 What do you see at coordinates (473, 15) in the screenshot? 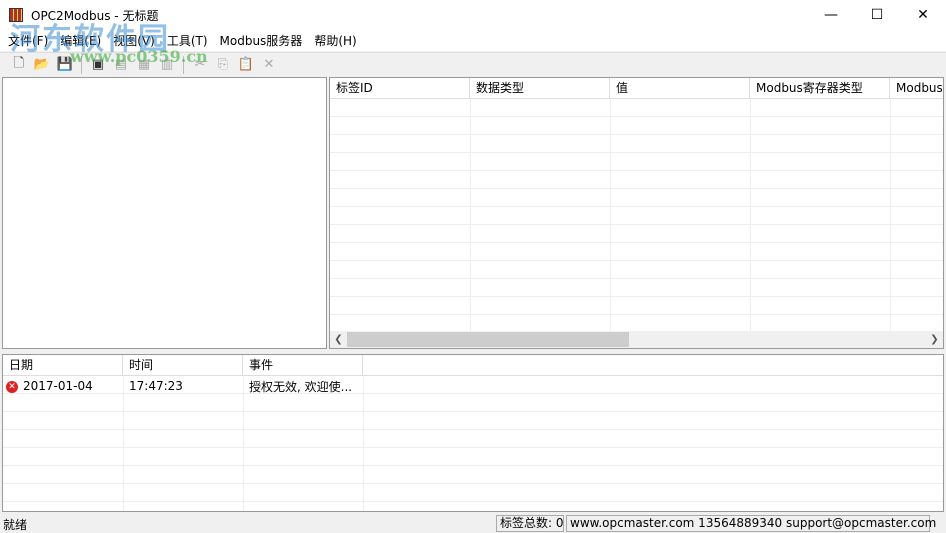
I see `title-bar: OPC2Modbus - 无标题 — ☐ ✕` at bounding box center [473, 15].